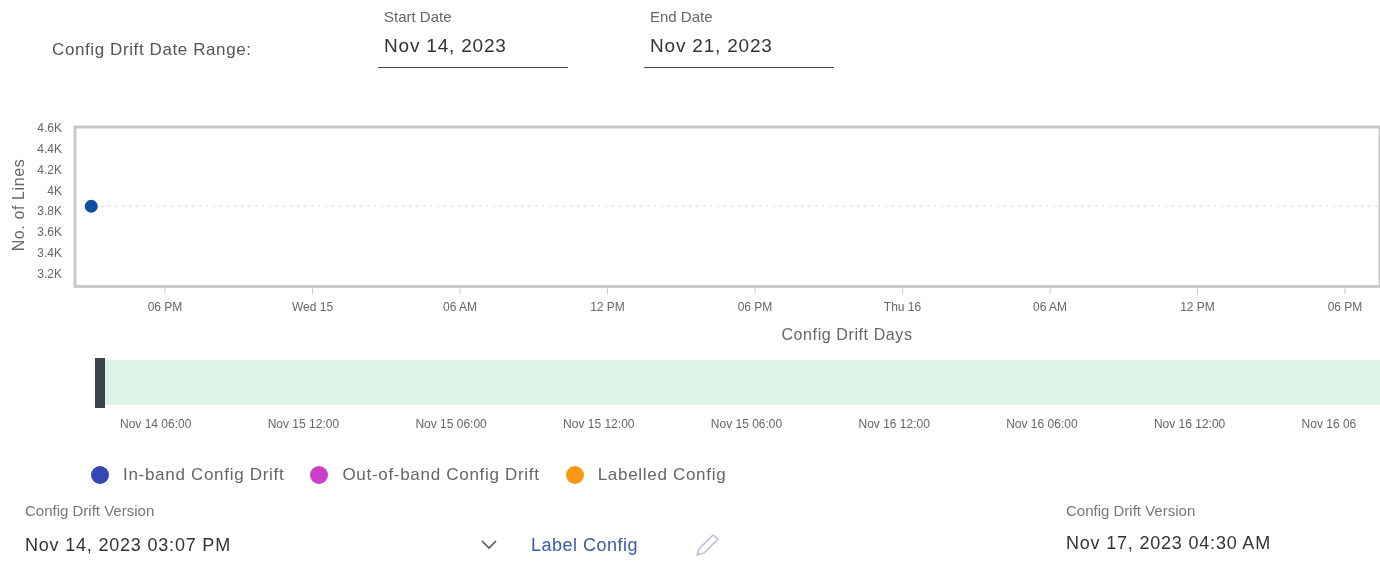  Describe the element at coordinates (662, 475) in the screenshot. I see `legend-label: Labelled Config` at that location.